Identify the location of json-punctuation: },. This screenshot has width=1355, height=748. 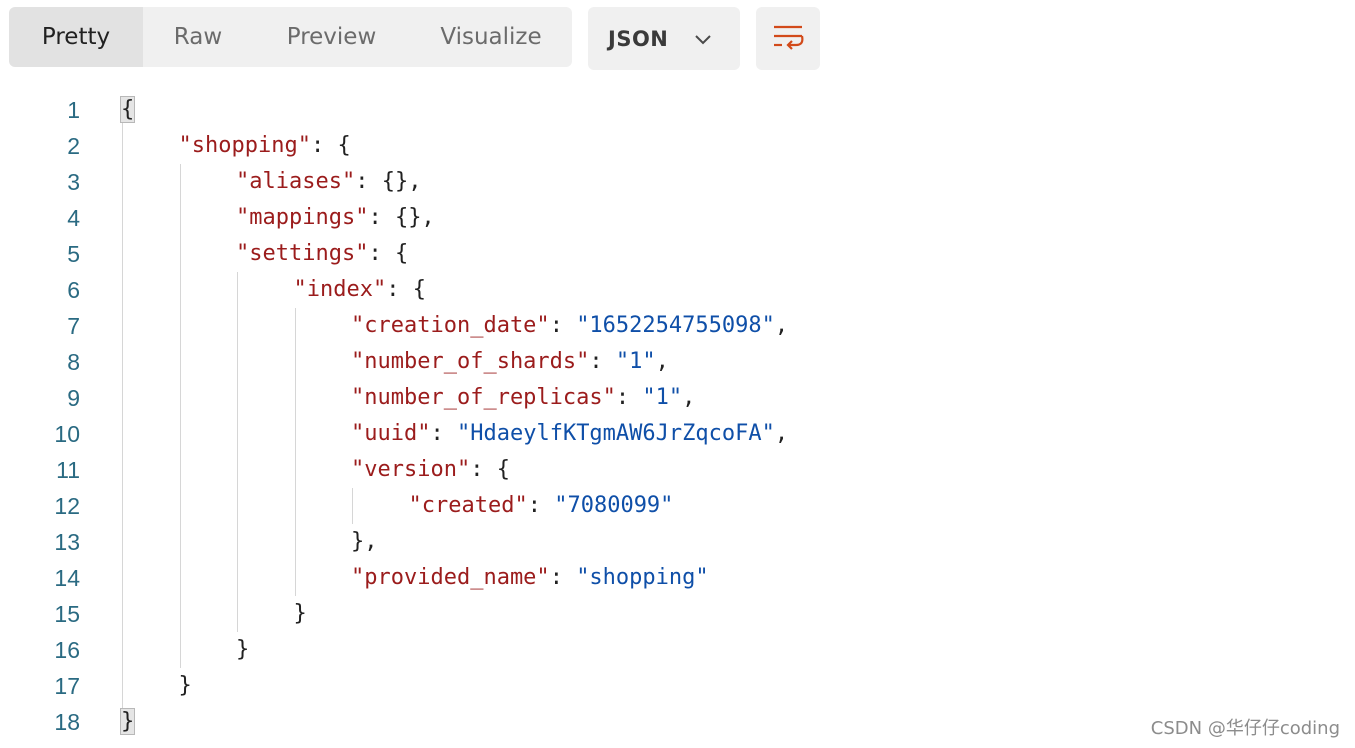
(364, 541).